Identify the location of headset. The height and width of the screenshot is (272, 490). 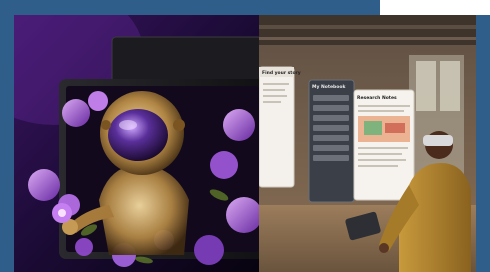
(438, 140).